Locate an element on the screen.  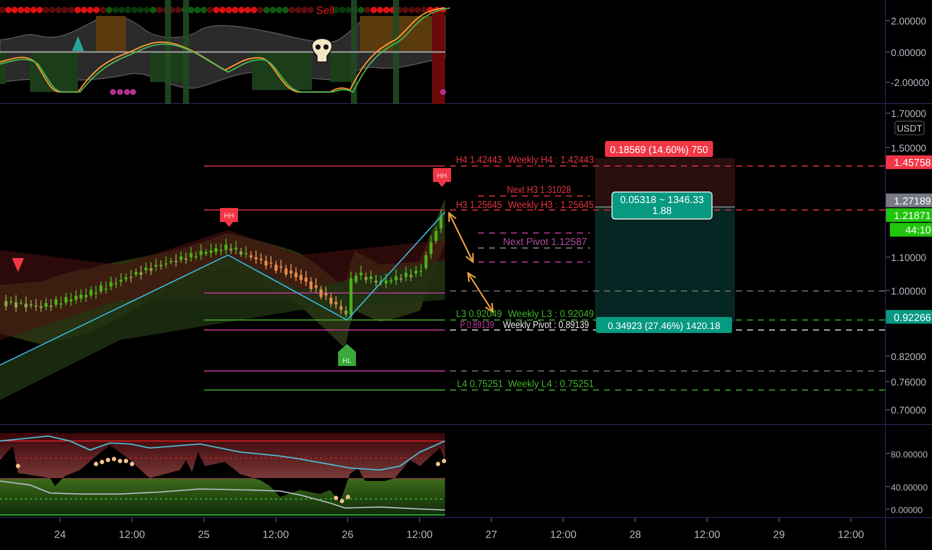
axis-label: 0.76000 is located at coordinates (908, 382).